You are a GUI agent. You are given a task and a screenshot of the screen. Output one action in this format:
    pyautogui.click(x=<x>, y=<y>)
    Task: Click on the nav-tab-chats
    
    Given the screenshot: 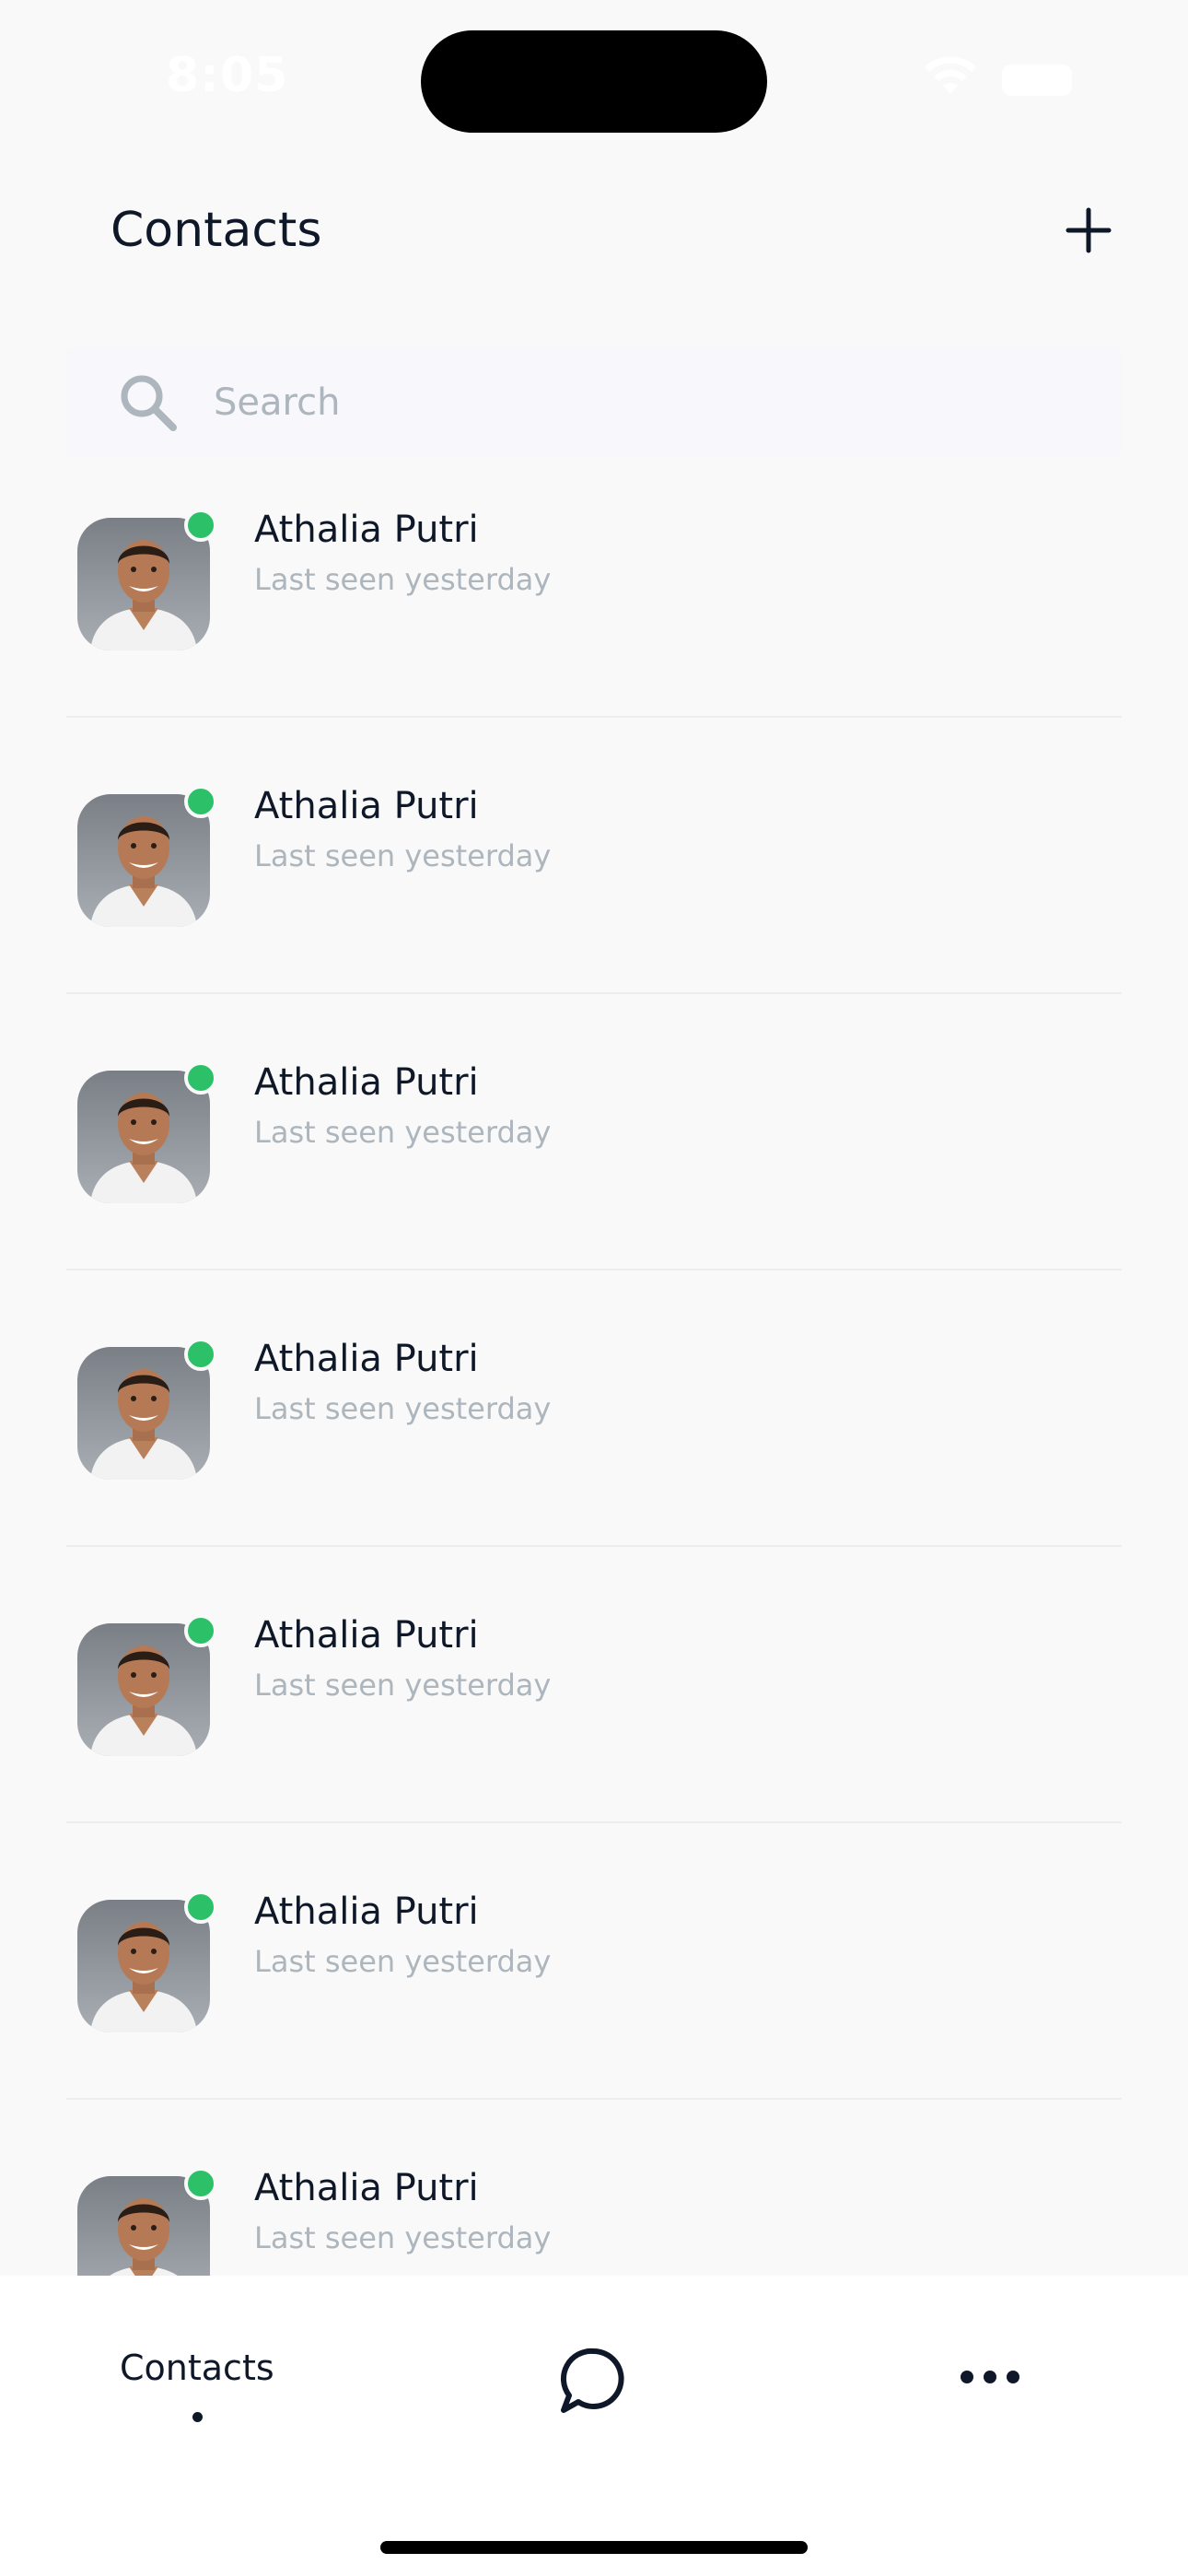 What is the action you would take?
    pyautogui.click(x=593, y=2381)
    